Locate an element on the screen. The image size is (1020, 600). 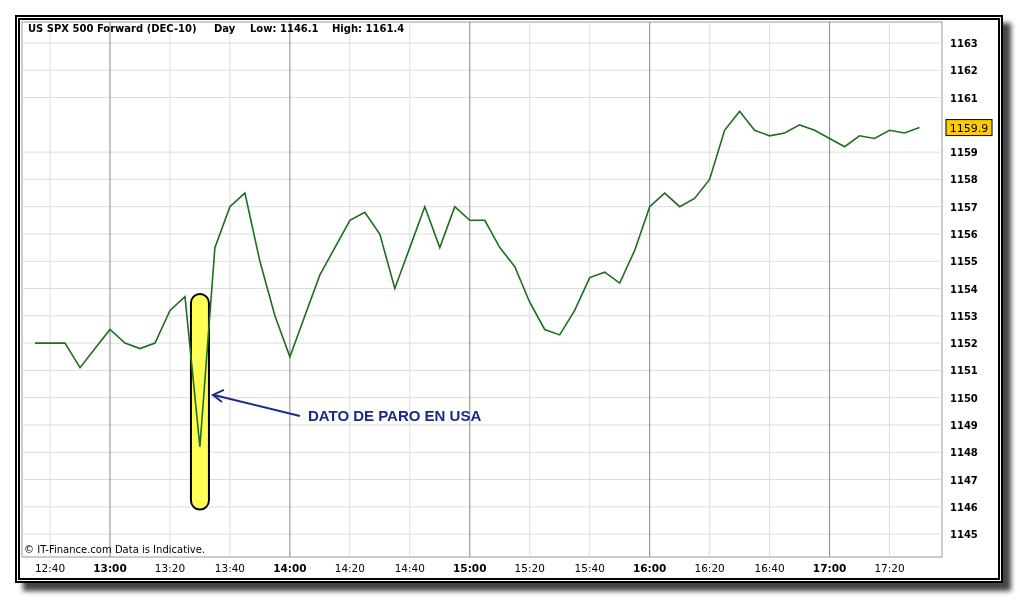
x-axis-label: 14:40 is located at coordinates (409, 568).